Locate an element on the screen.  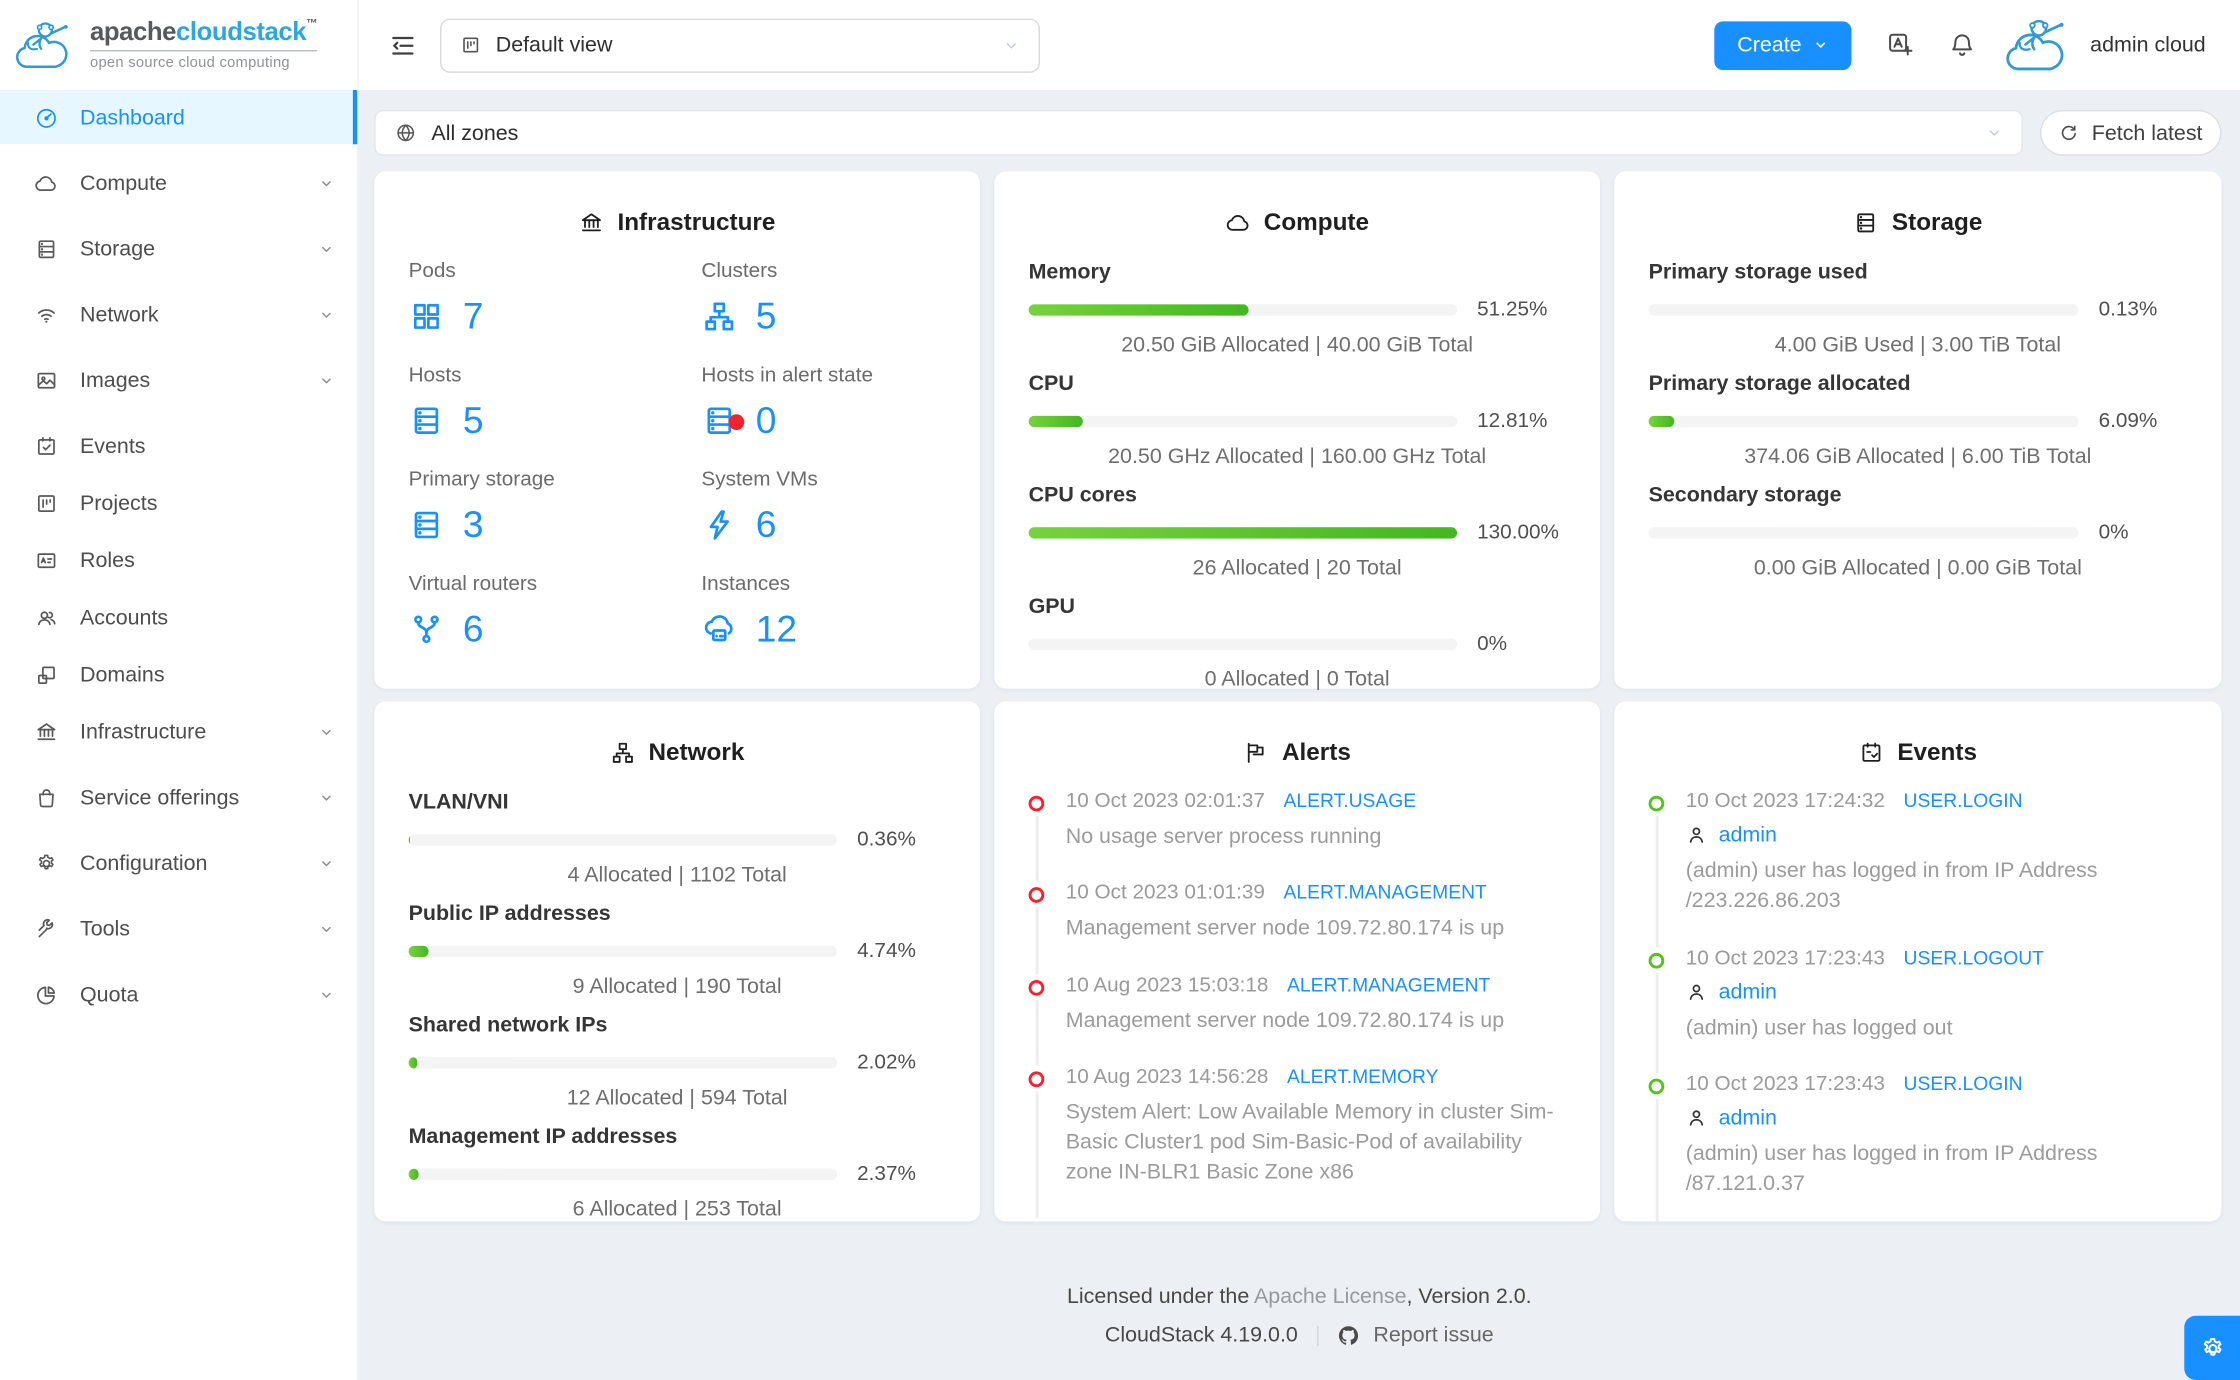
idcard-icon is located at coordinates (46, 560).